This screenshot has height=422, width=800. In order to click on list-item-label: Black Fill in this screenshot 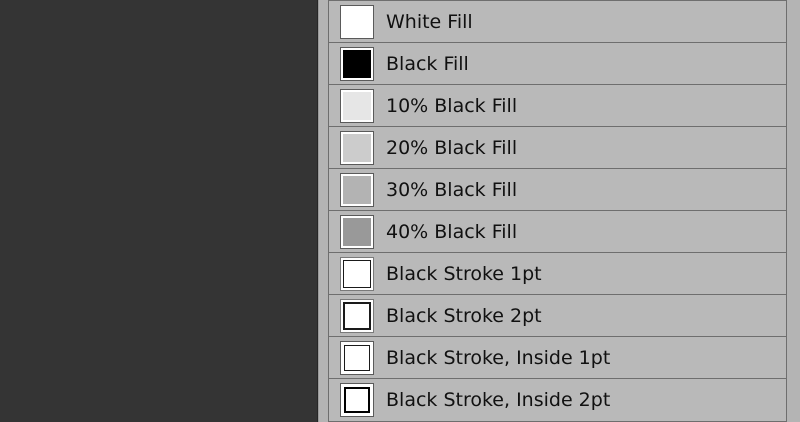, I will do `click(427, 64)`.